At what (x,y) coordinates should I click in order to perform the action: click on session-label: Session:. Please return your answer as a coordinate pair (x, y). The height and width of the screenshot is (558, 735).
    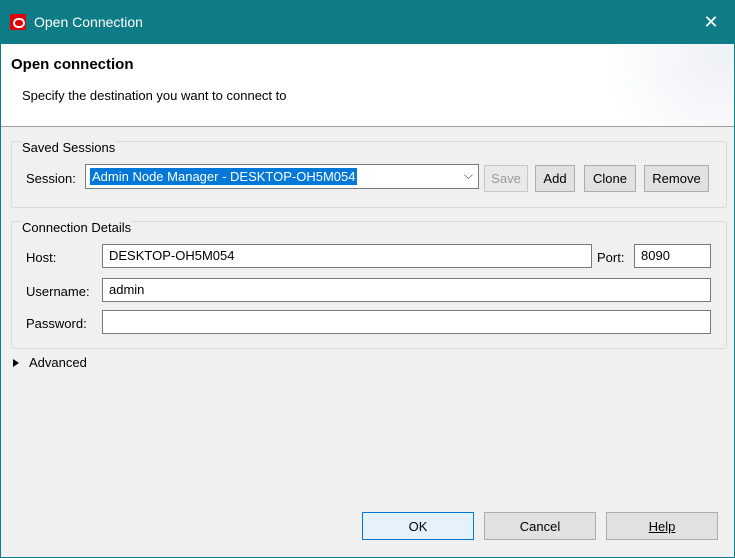
    Looking at the image, I should click on (51, 178).